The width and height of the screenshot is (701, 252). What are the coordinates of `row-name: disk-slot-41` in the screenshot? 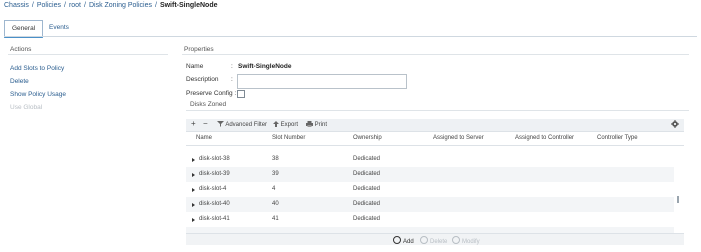 It's located at (214, 219).